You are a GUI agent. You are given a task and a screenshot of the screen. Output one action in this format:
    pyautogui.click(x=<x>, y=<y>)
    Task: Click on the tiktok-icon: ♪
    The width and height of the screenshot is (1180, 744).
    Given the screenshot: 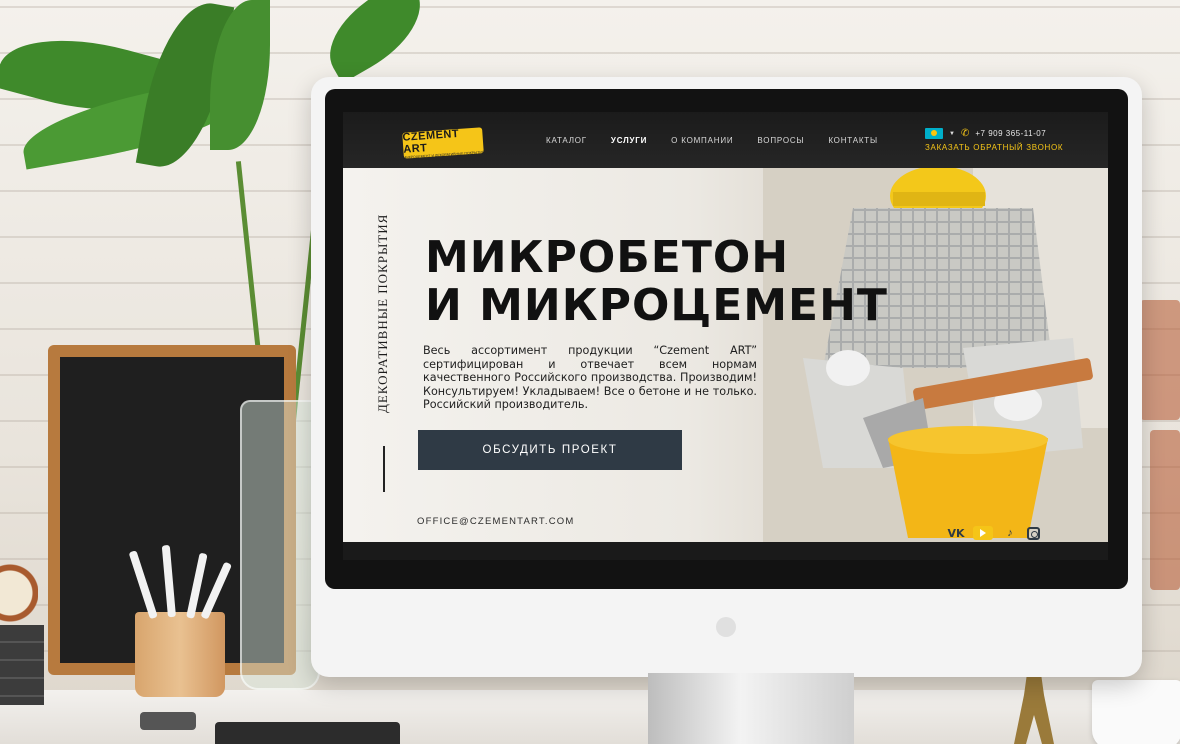 What is the action you would take?
    pyautogui.click(x=1010, y=533)
    